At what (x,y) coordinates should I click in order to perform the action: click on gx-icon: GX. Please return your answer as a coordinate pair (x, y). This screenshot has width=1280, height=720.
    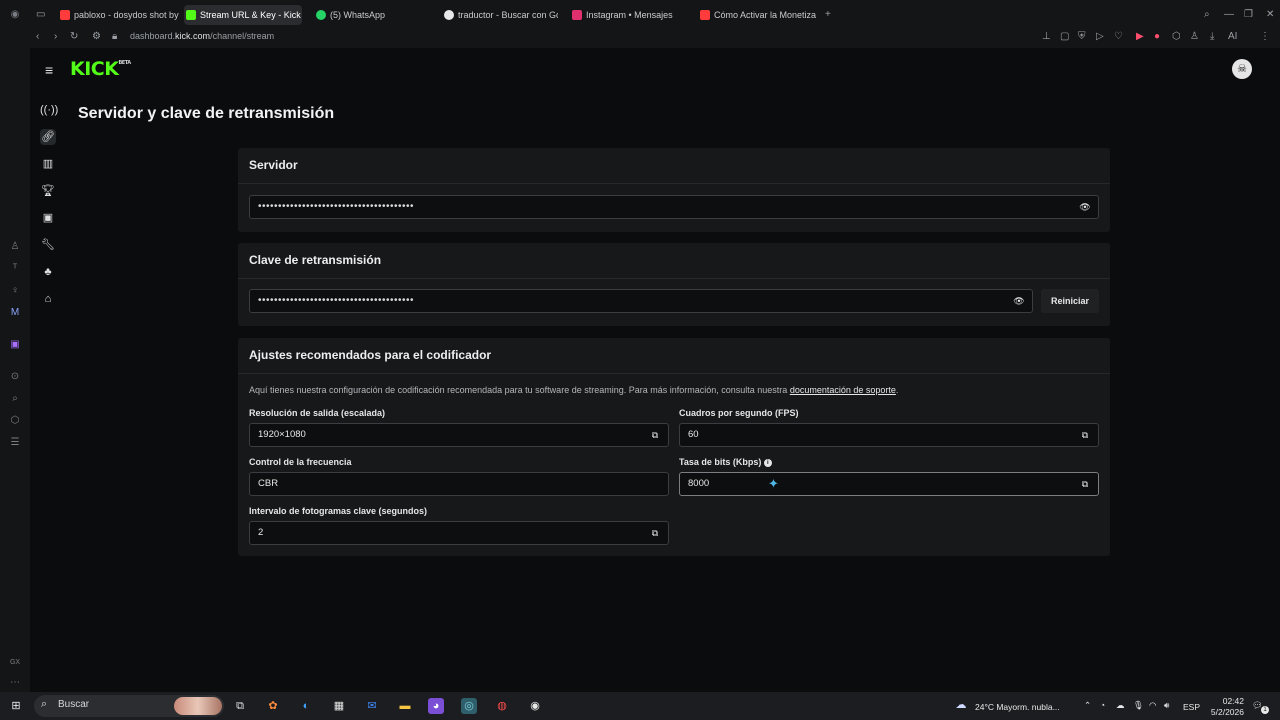
    Looking at the image, I should click on (15, 663).